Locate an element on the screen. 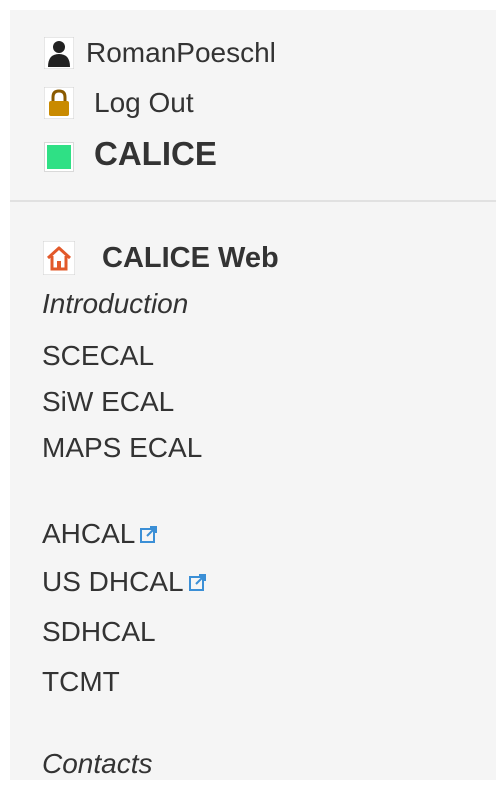  menu-item-label: SDHCAL is located at coordinates (99, 631).